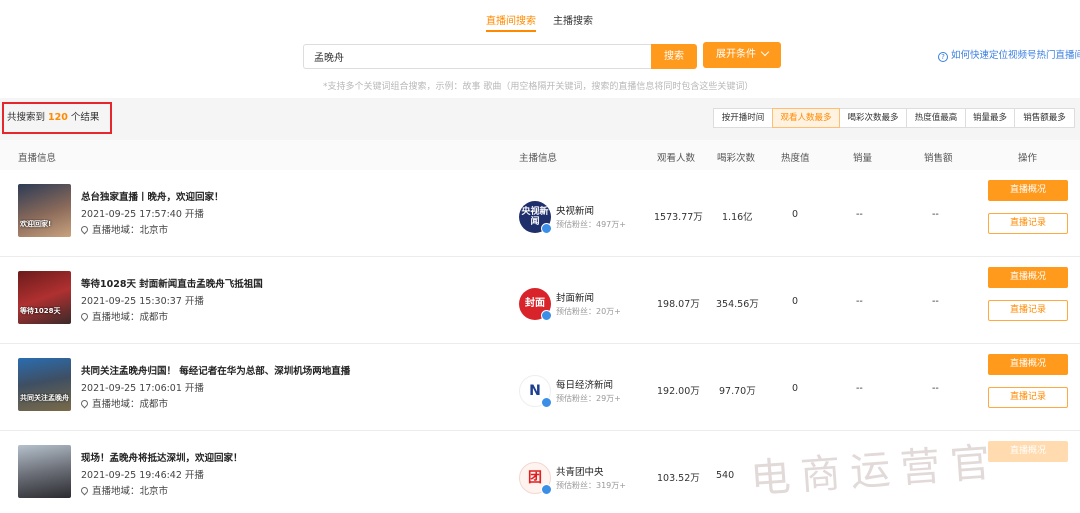  Describe the element at coordinates (678, 478) in the screenshot. I see `viewers-value: 103.52万` at that location.